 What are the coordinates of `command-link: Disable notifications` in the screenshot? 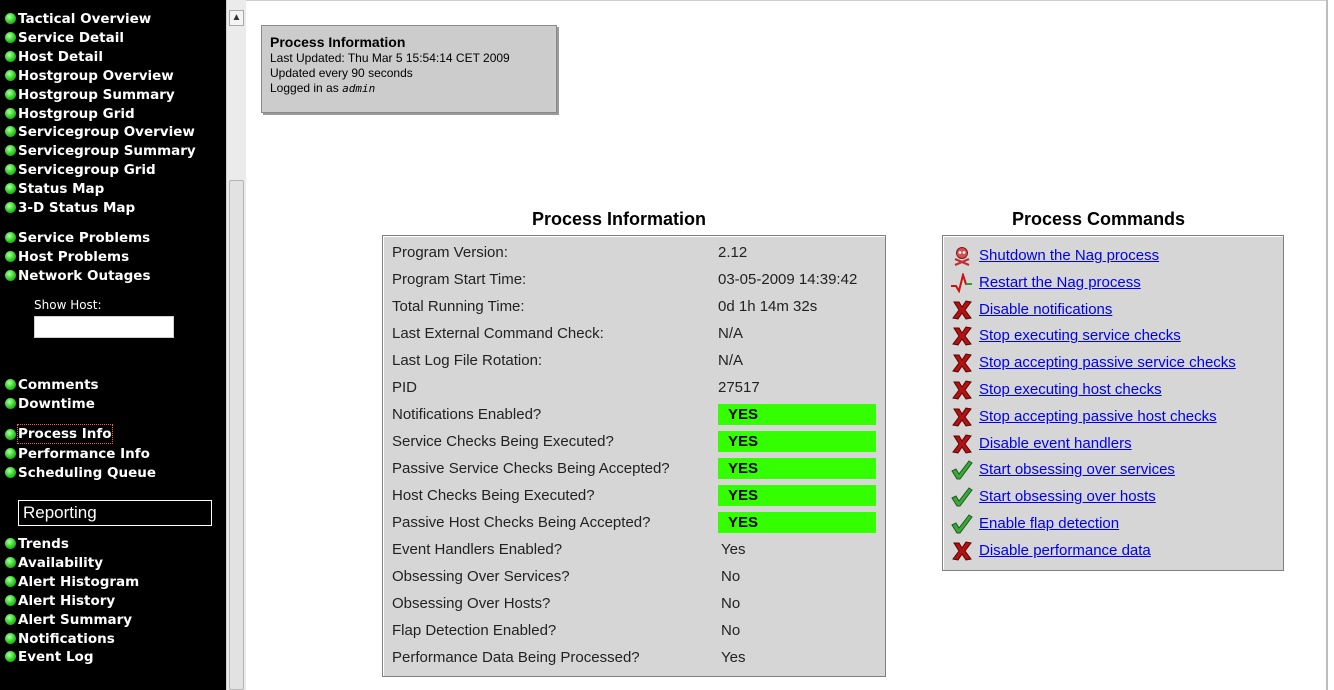 It's located at (1045, 309).